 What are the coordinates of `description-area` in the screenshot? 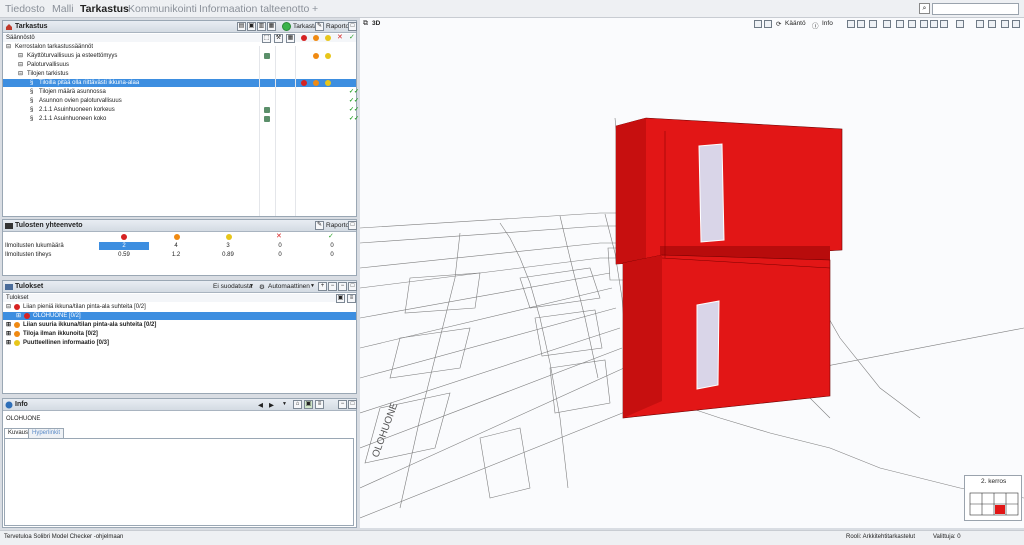 It's located at (179, 482).